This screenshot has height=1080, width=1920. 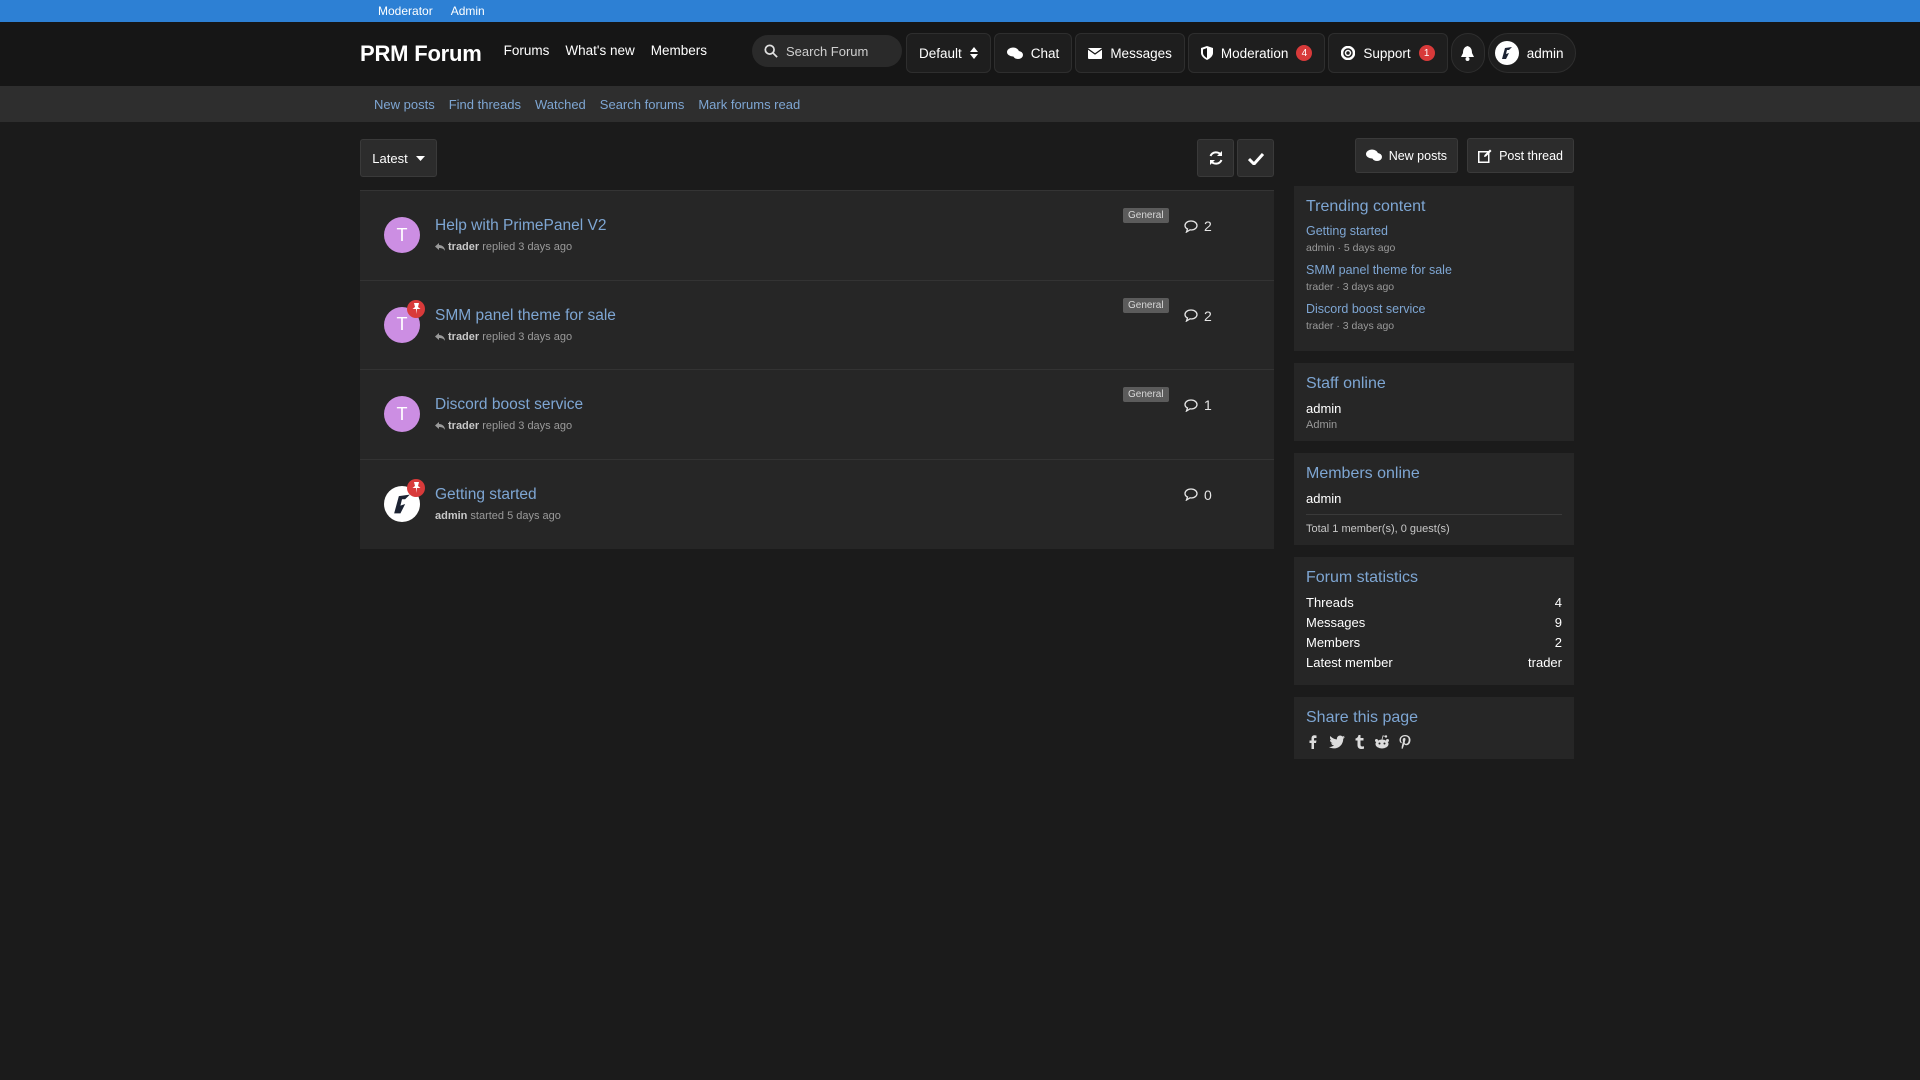 What do you see at coordinates (485, 104) in the screenshot?
I see `subnav-find-threads: Find threads` at bounding box center [485, 104].